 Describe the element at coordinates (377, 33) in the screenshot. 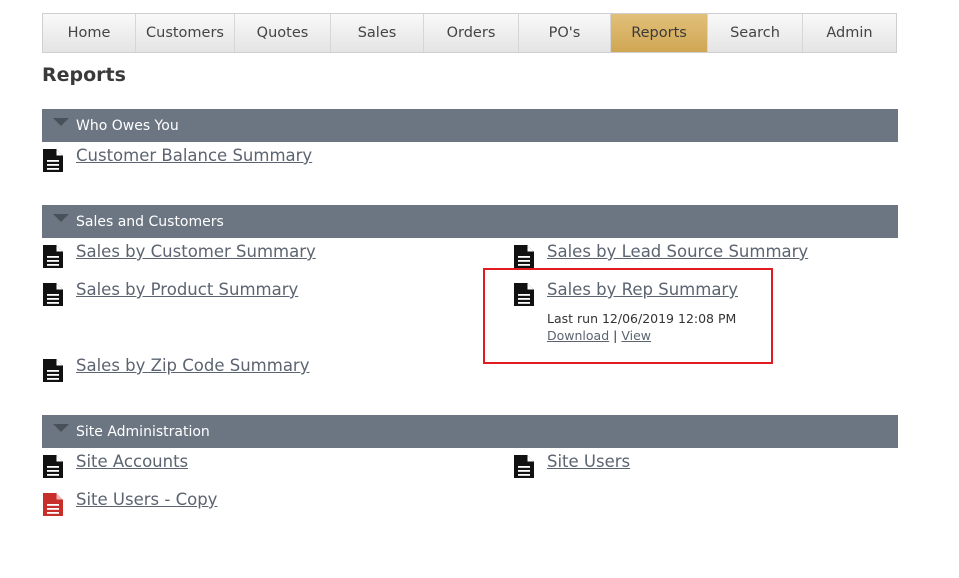

I see `tab-sales: Sales` at that location.